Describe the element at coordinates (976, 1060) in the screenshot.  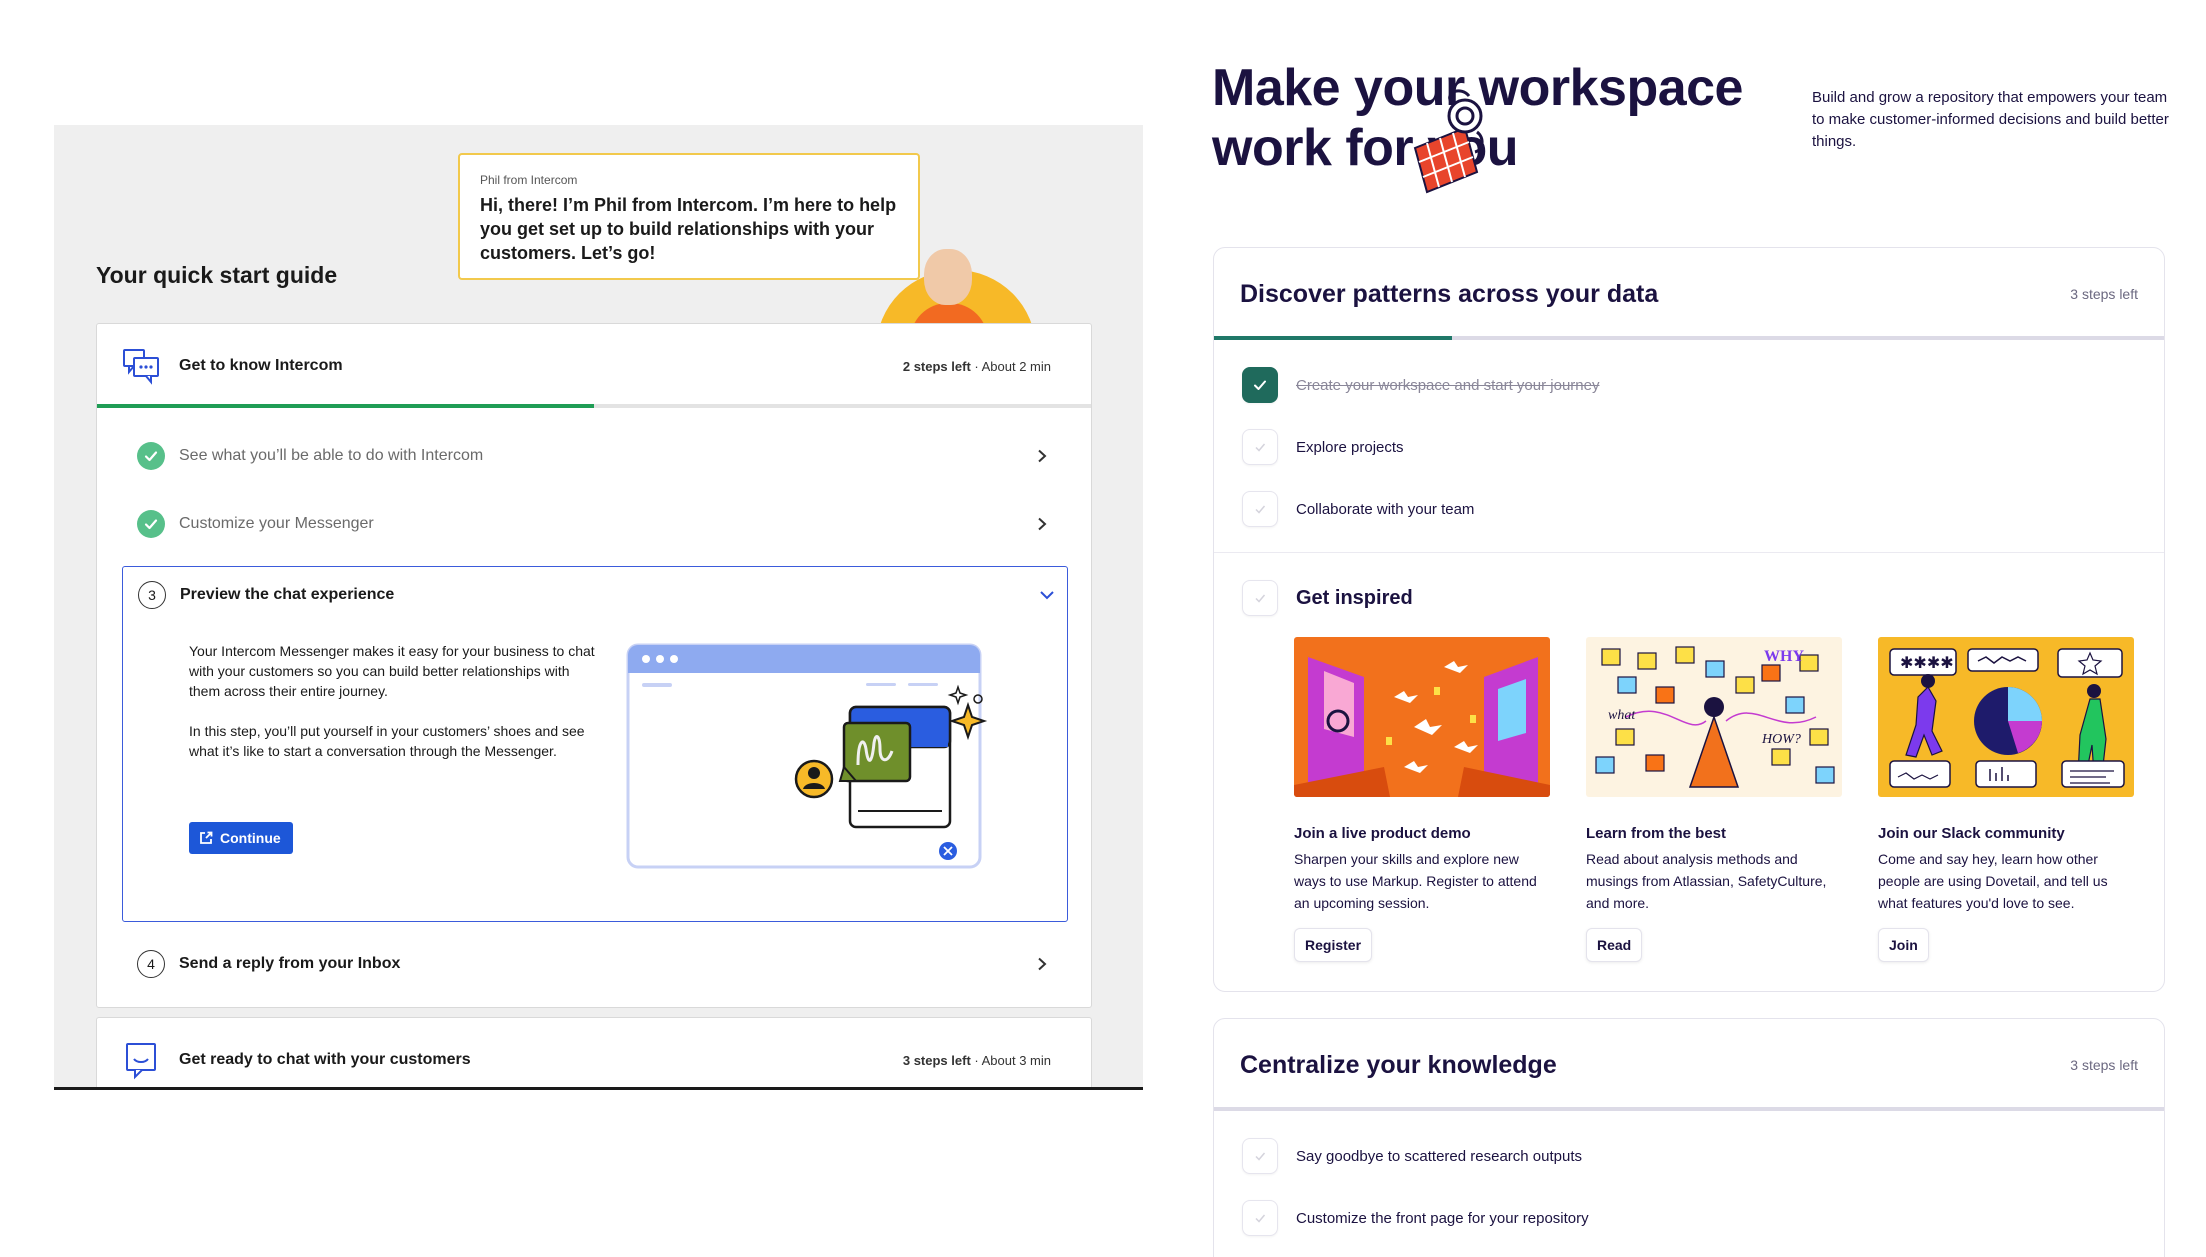
I see `section-meta: 3 steps left · About 3 min` at that location.